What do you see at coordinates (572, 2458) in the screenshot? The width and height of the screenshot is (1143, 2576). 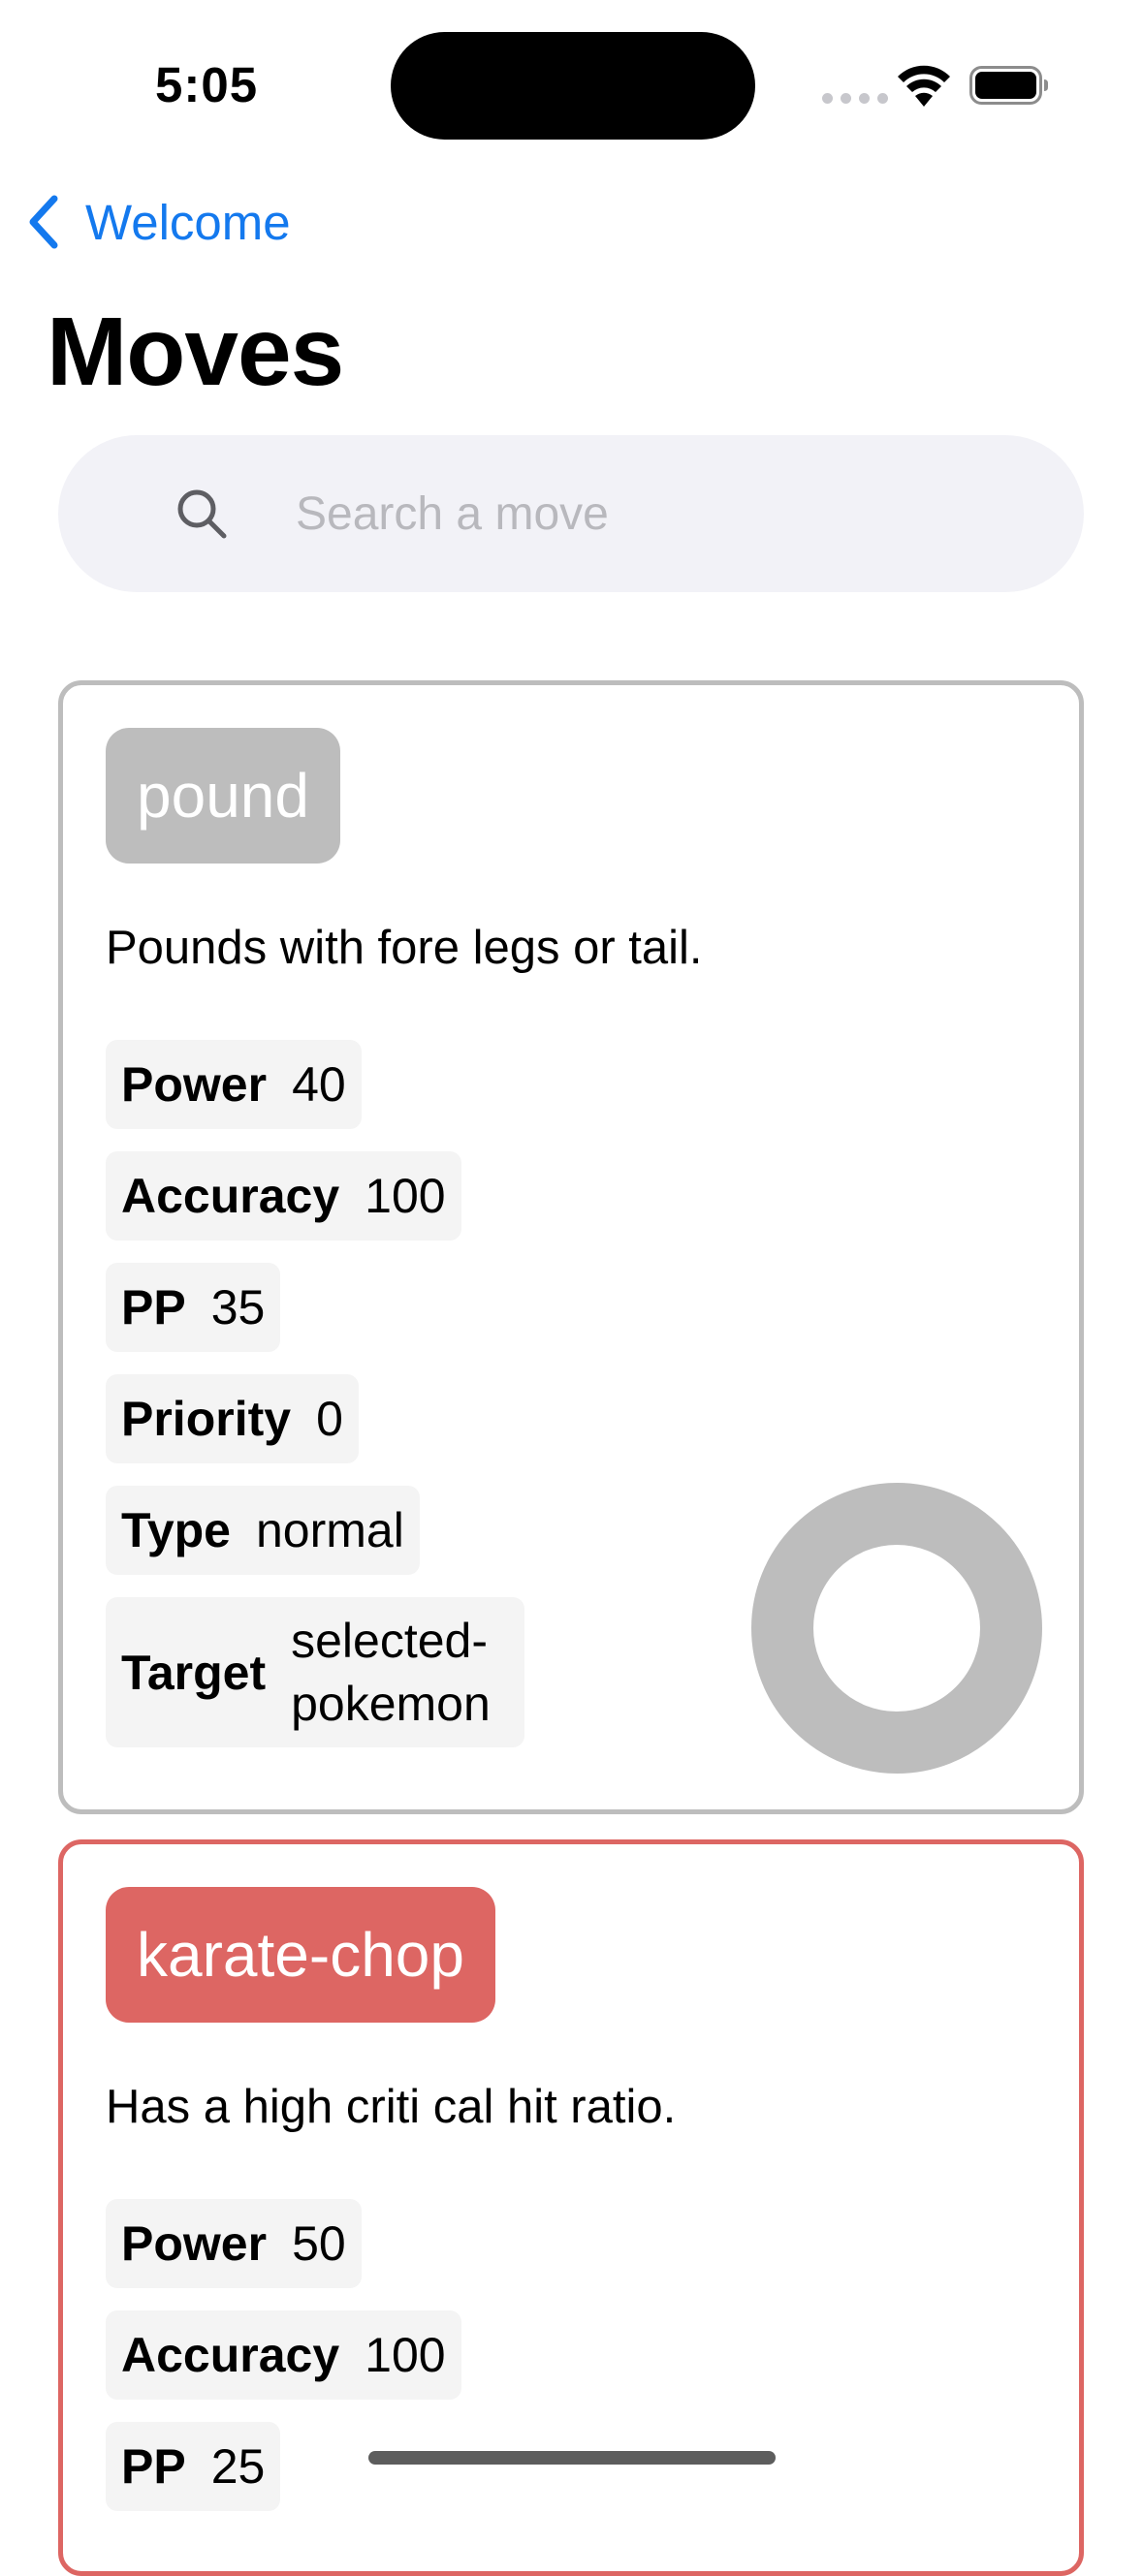 I see `home-indicator` at bounding box center [572, 2458].